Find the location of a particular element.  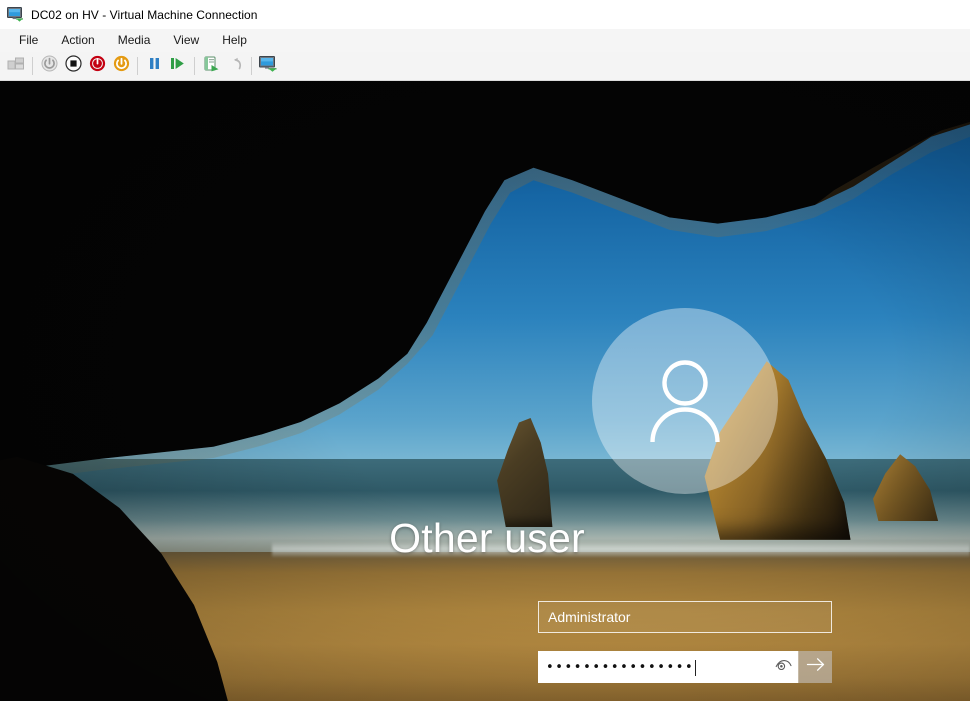

stop-square-icon is located at coordinates (73, 66).